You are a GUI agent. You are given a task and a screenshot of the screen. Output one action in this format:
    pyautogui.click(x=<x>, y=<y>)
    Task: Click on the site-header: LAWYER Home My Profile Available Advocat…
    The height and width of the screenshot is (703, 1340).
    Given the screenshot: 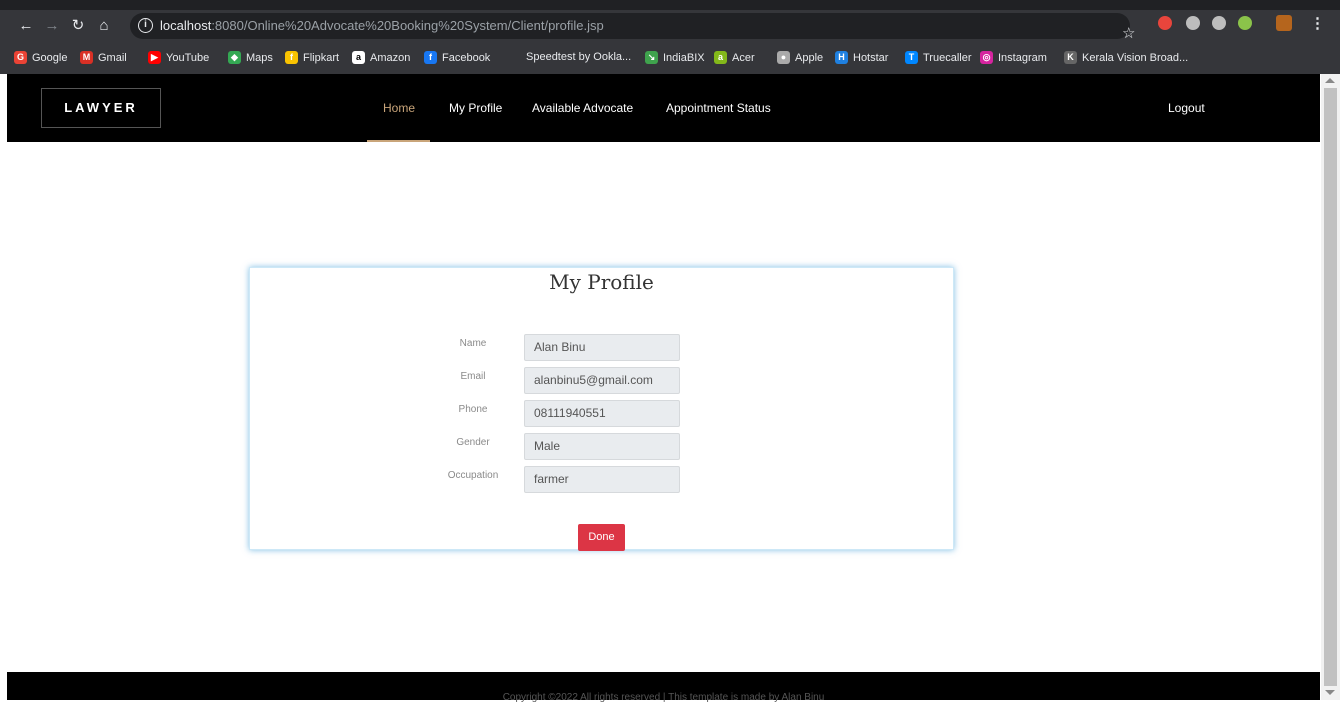 What is the action you would take?
    pyautogui.click(x=663, y=108)
    